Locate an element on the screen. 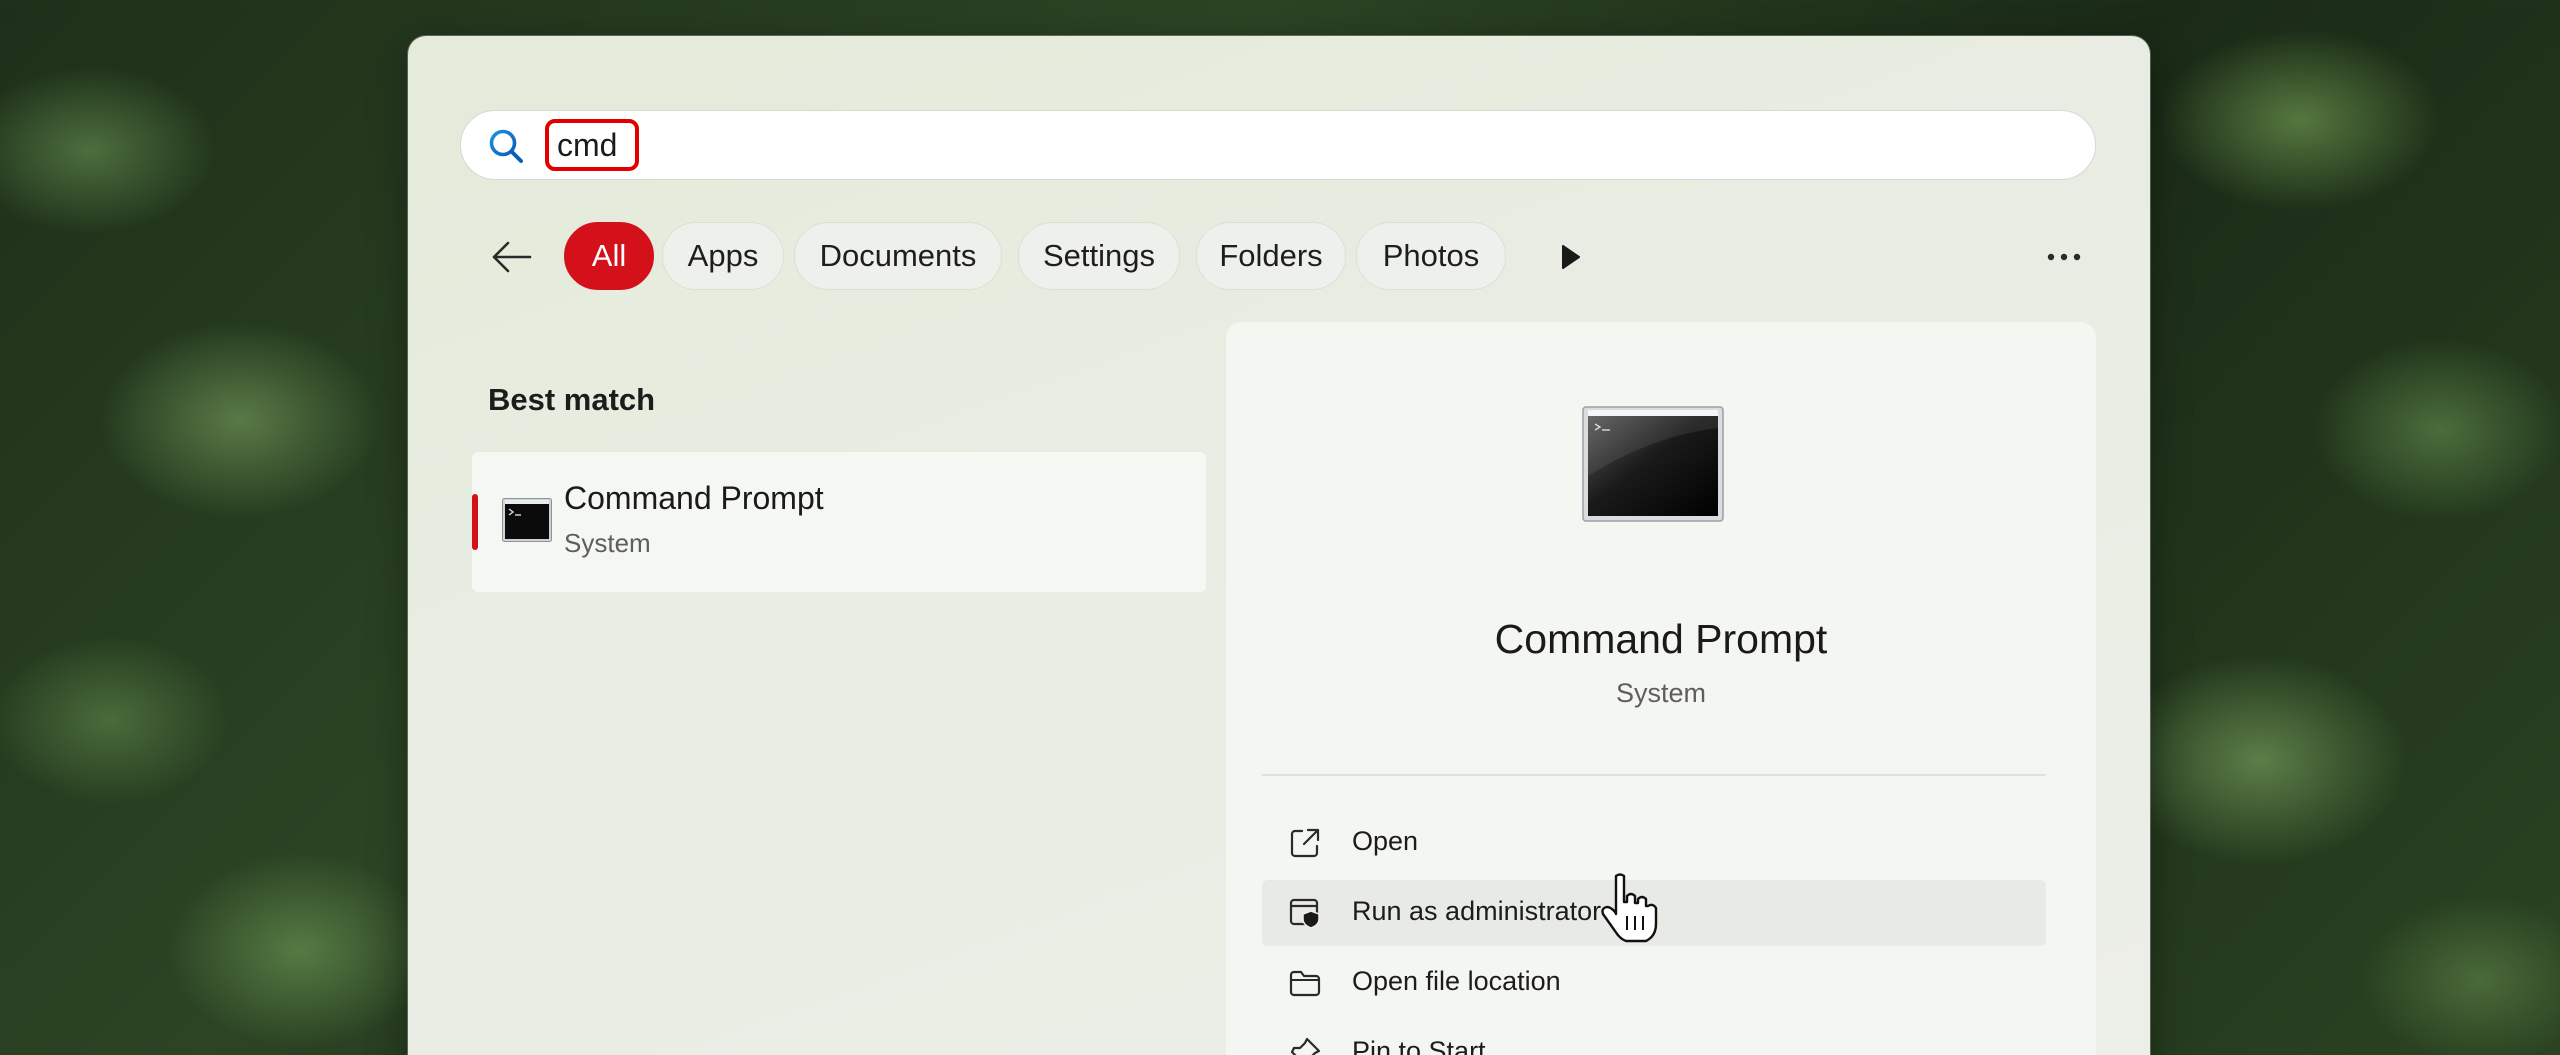 This screenshot has width=2560, height=1055. filter-label: Documents is located at coordinates (898, 255).